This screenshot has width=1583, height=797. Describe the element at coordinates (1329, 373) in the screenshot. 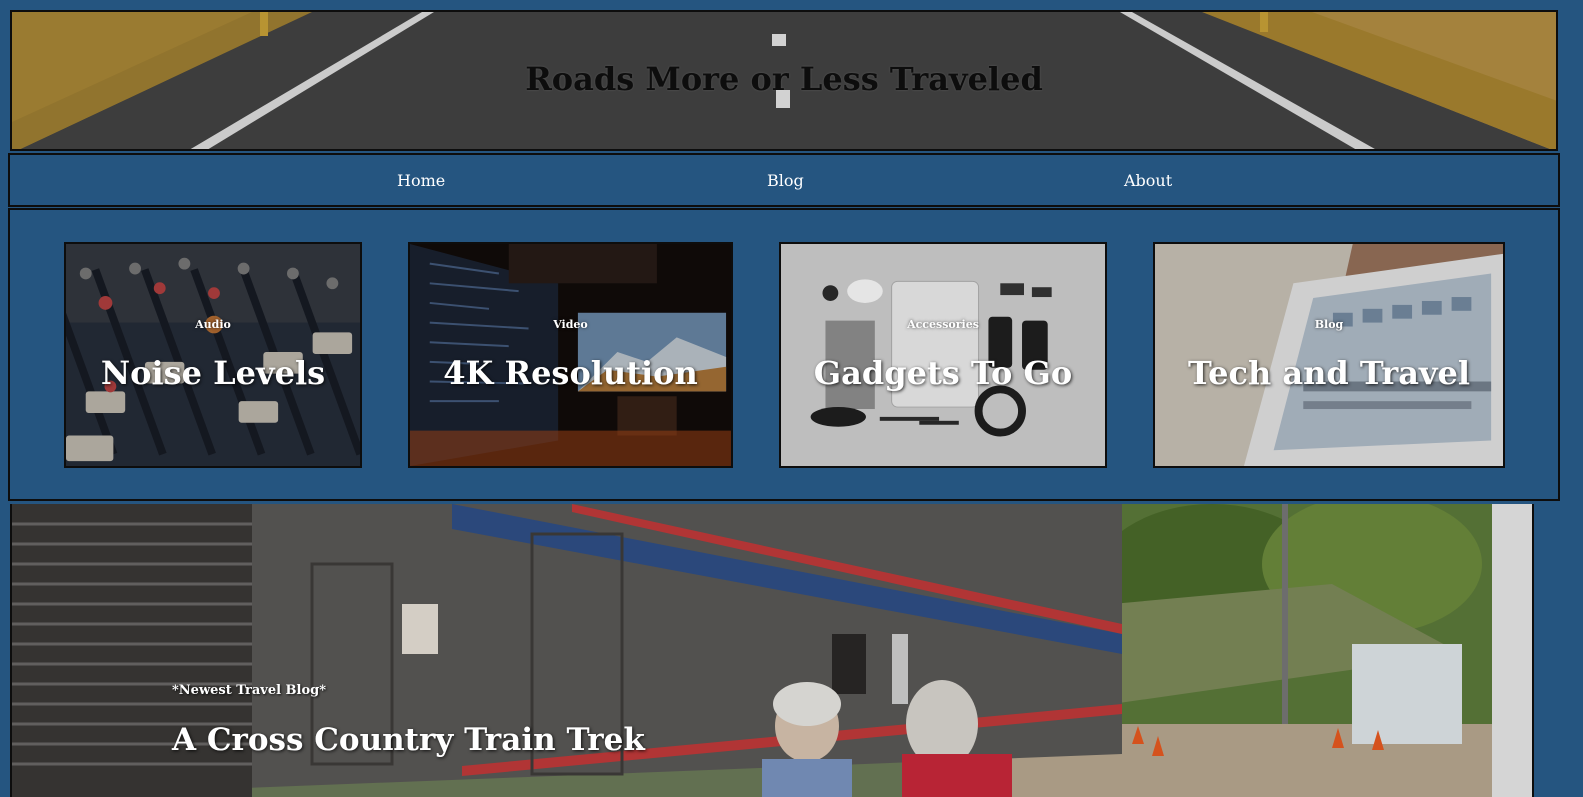

I see `card-title: Tech and Travel` at that location.